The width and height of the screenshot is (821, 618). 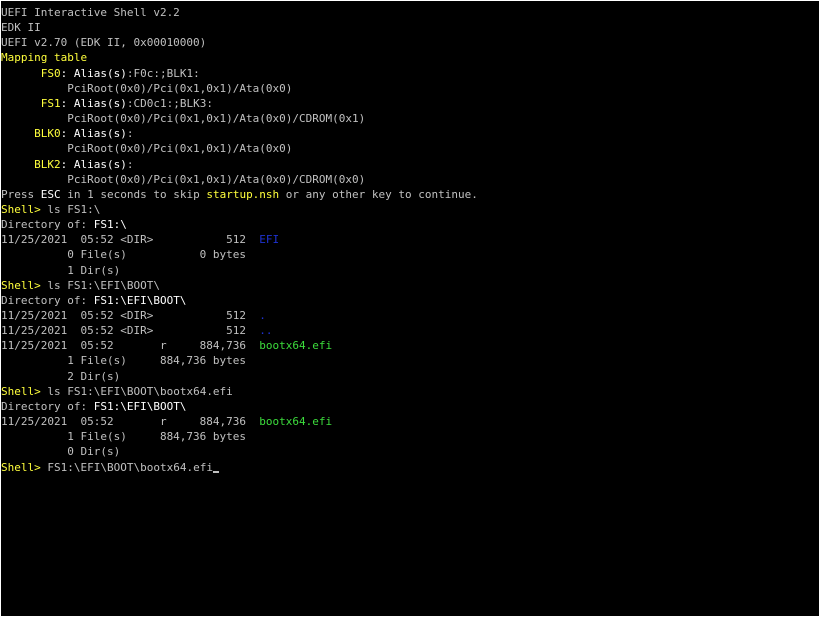 I want to click on console-line: Shell> ls FS1:\EFI\BOOT\bootx64.efi, so click(x=117, y=391).